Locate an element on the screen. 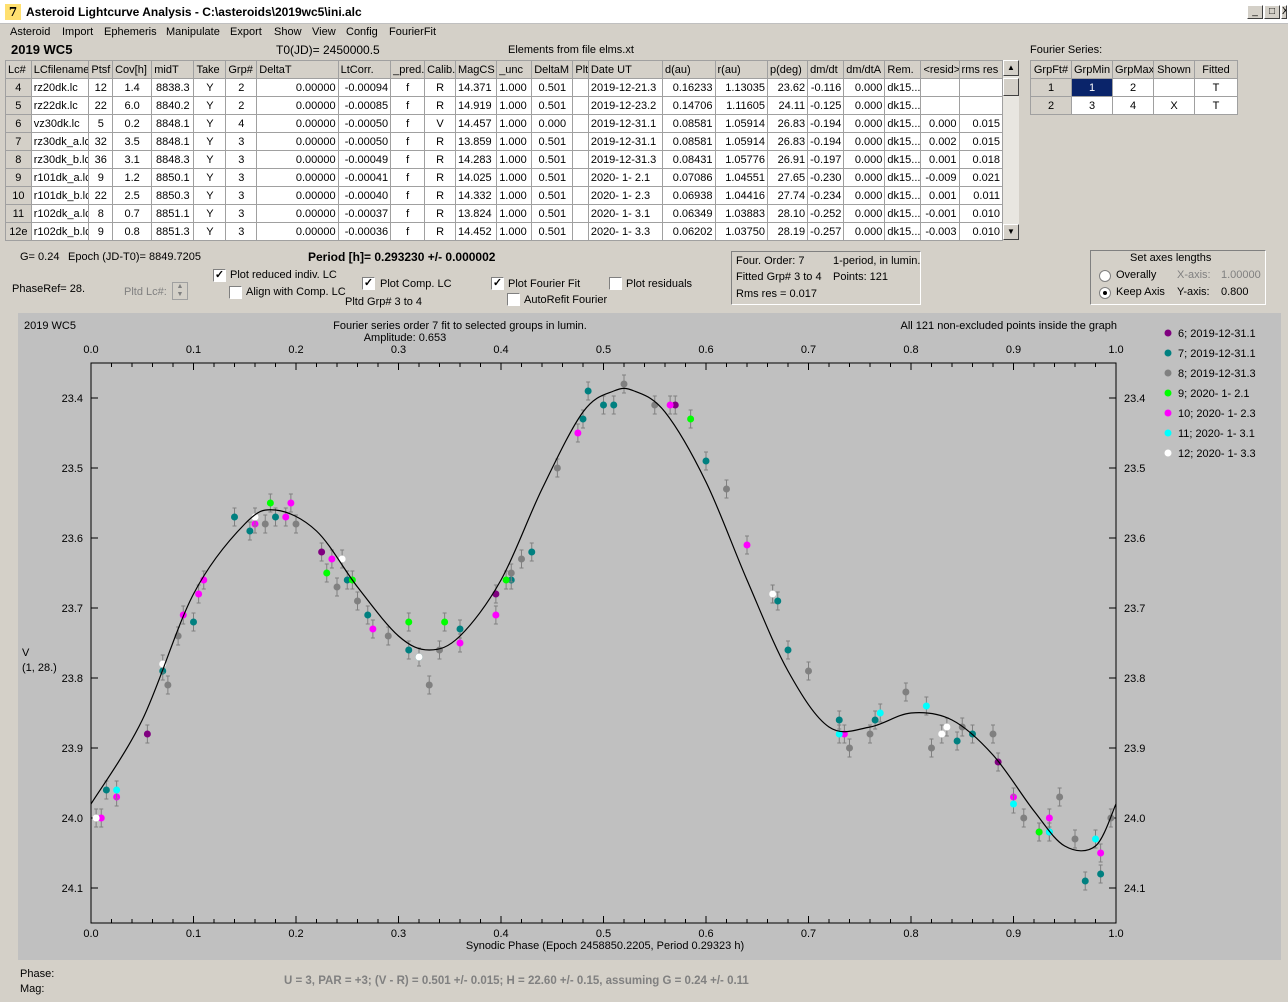 The image size is (1288, 1002). table-cell: 8850.1 is located at coordinates (173, 177).